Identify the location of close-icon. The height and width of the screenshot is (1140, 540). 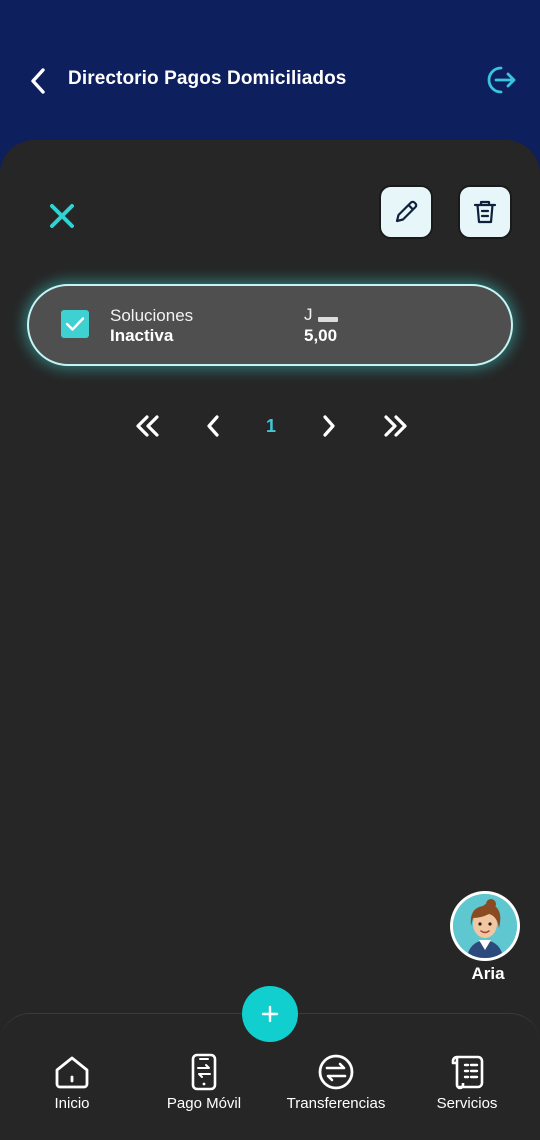
(62, 216).